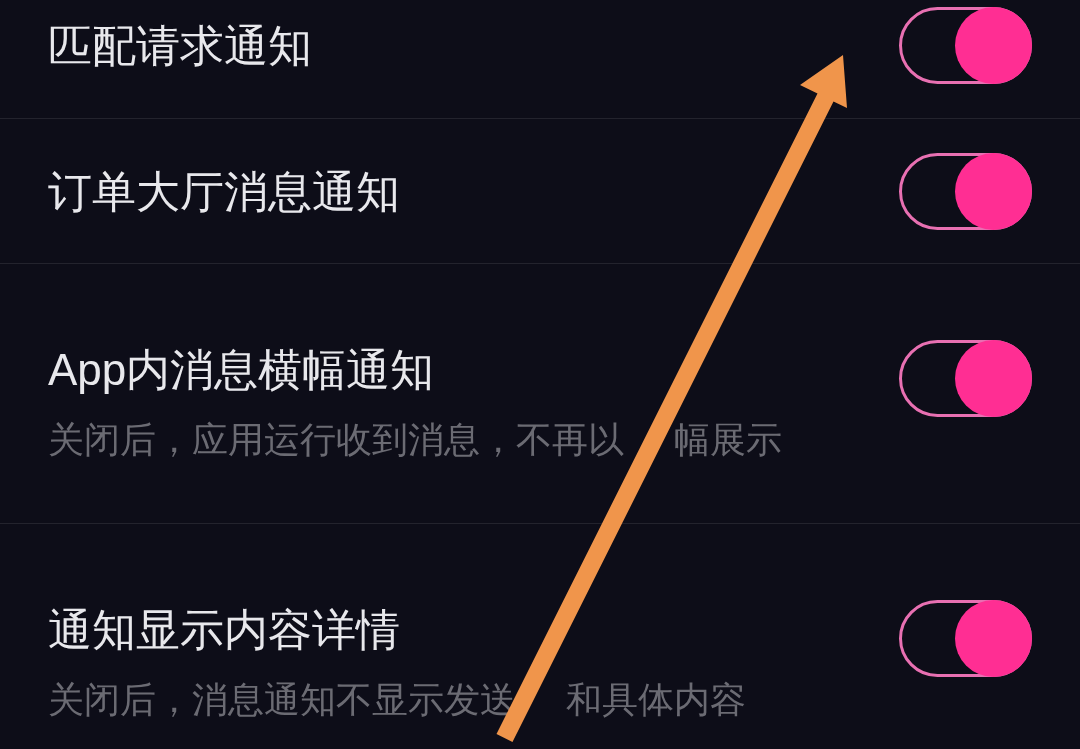 The width and height of the screenshot is (1080, 749). Describe the element at coordinates (224, 191) in the screenshot. I see `setting-title: 订单大厅消息通知` at that location.